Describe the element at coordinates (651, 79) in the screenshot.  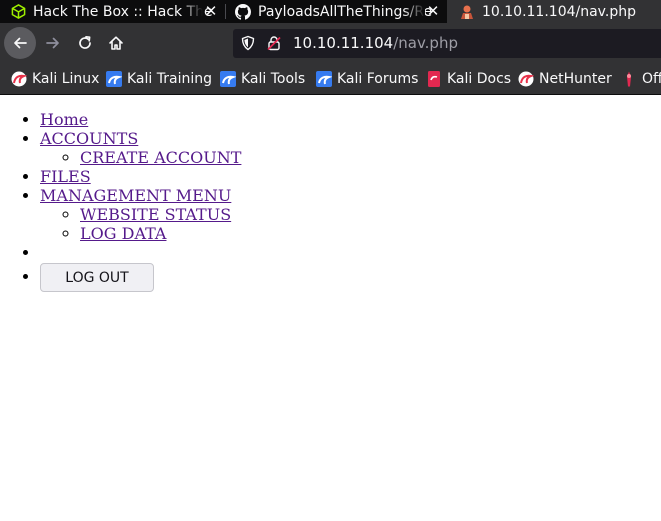
I see `bookmark-label: Off` at that location.